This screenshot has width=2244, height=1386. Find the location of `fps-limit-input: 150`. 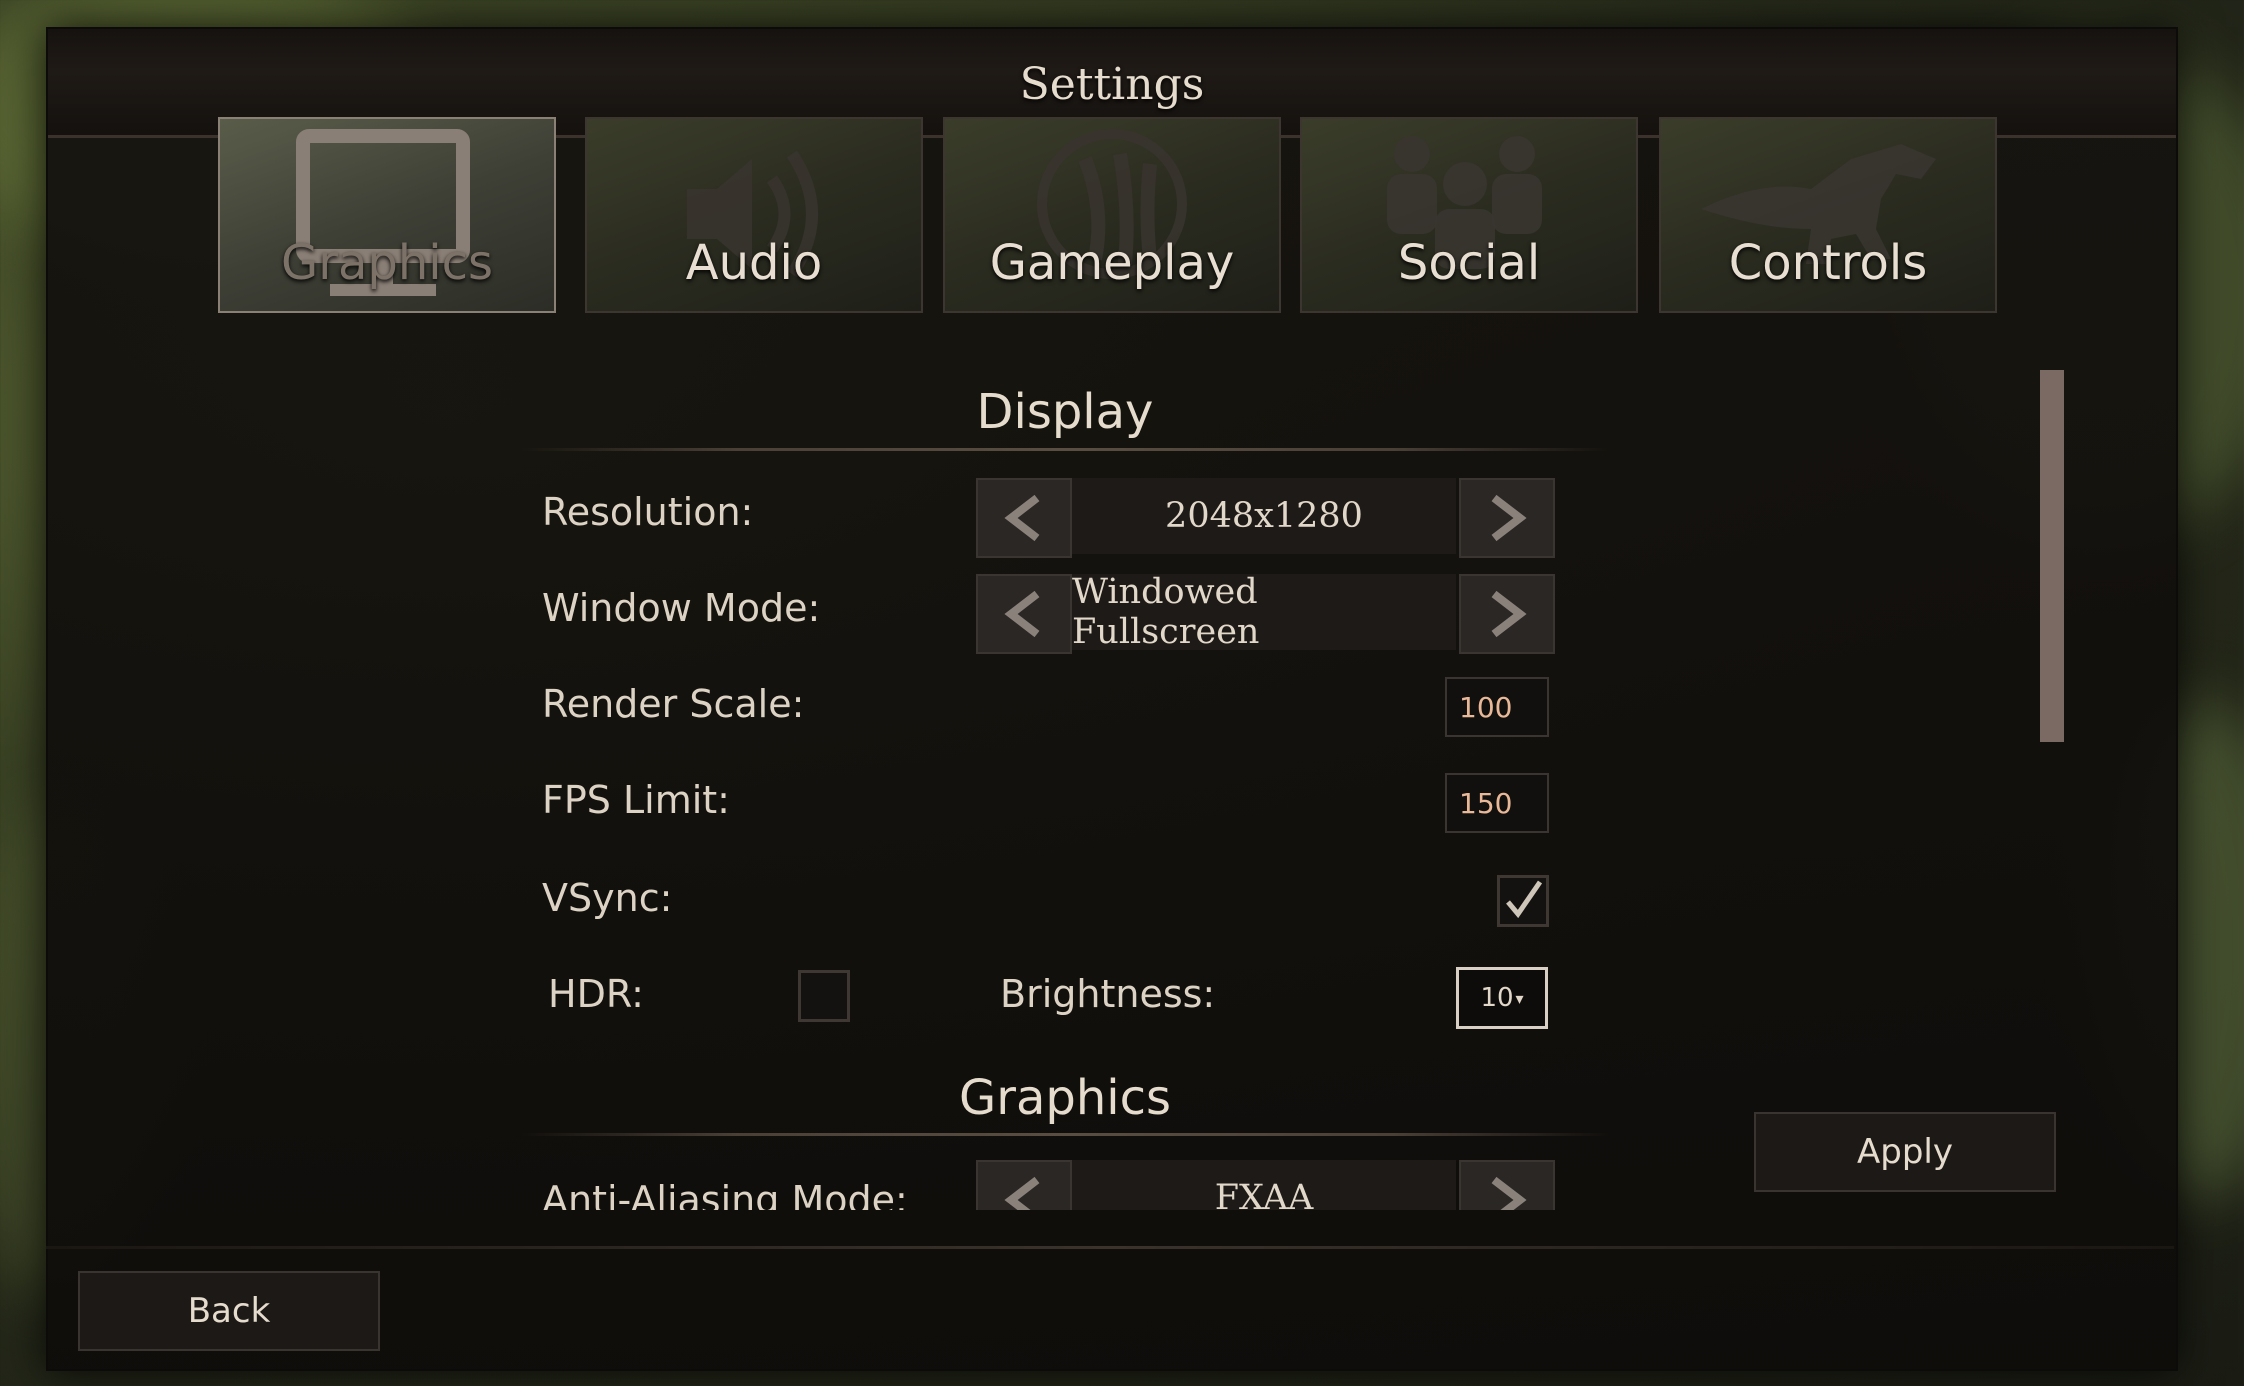

fps-limit-input: 150 is located at coordinates (1497, 803).